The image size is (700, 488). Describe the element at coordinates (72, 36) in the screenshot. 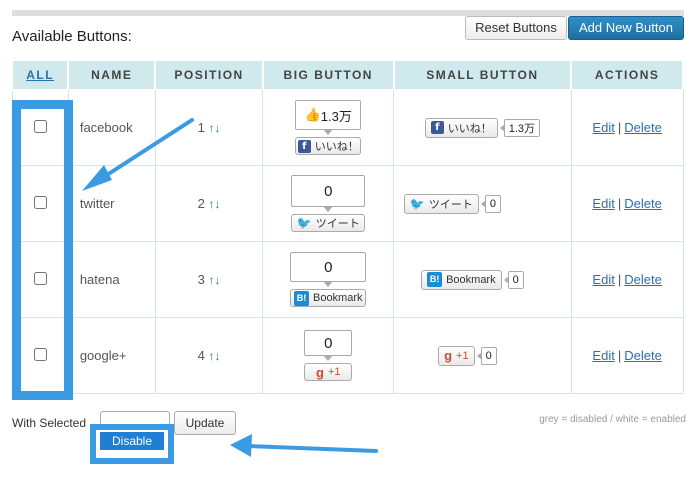

I see `page-title: Available Buttons:` at that location.